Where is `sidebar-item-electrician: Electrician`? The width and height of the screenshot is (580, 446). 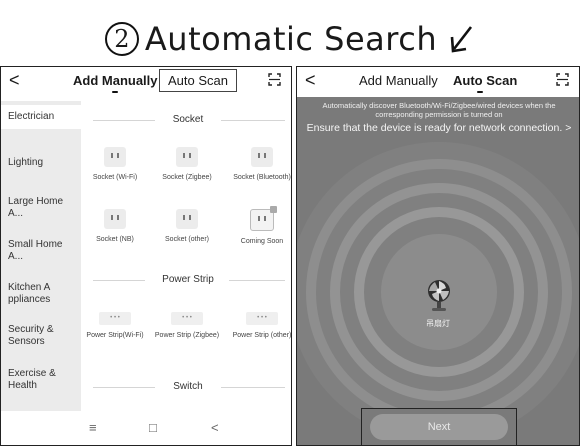
sidebar-item-electrician: Electrician is located at coordinates (41, 117).